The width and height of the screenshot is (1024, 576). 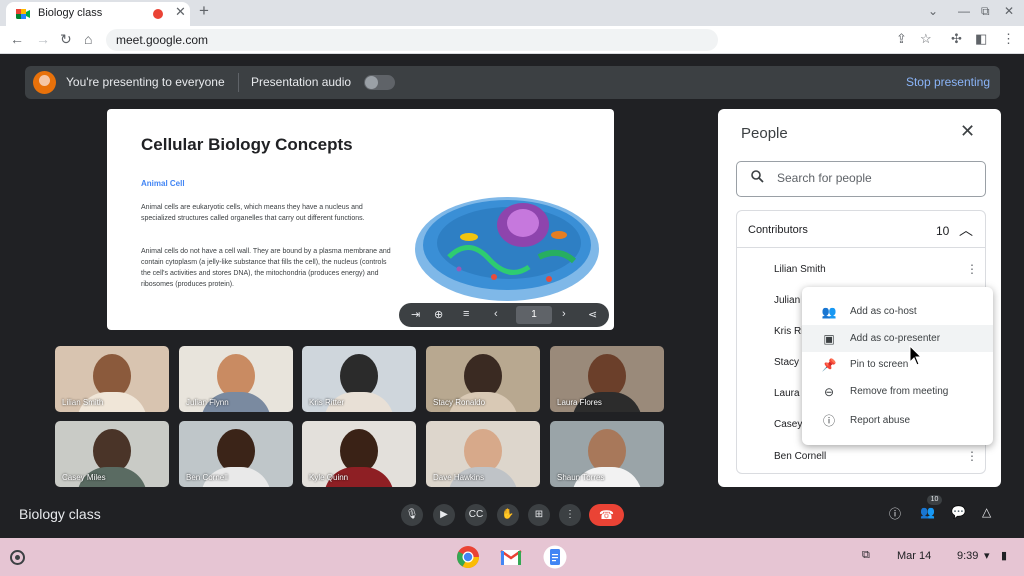 I want to click on participant-tile: Julian Flynn, so click(x=236, y=379).